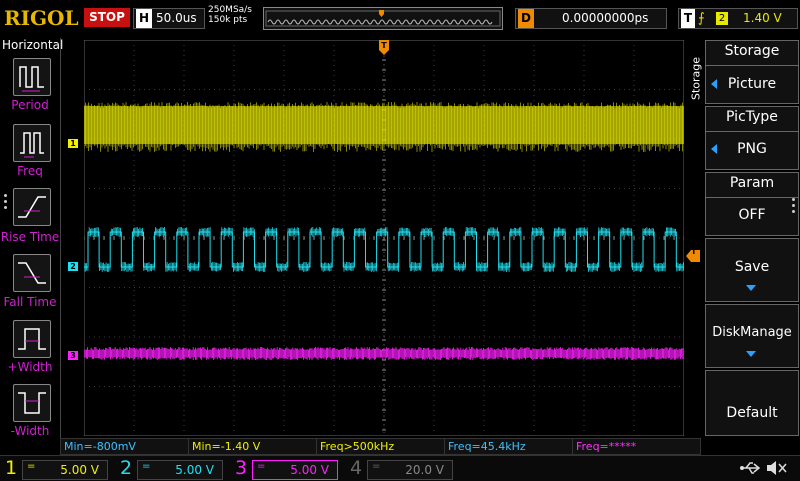 Image resolution: width=800 pixels, height=481 pixels. What do you see at coordinates (752, 183) in the screenshot?
I see `param-title: Param` at bounding box center [752, 183].